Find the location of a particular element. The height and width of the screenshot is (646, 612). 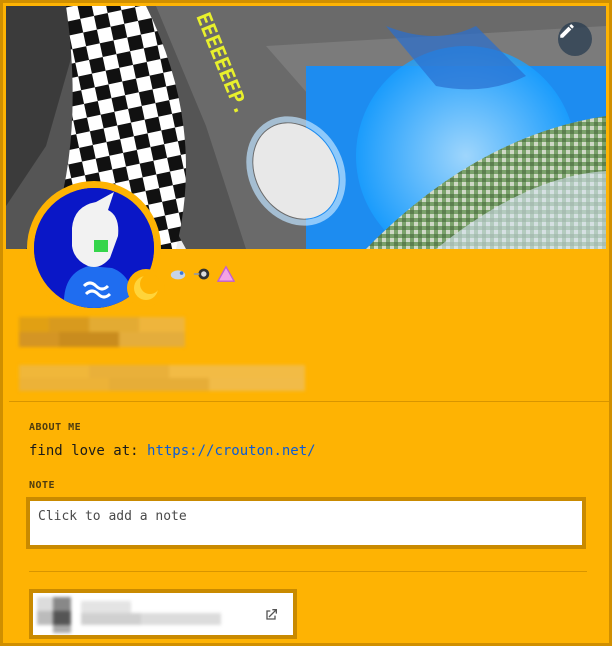

badge-list is located at coordinates (202, 274).